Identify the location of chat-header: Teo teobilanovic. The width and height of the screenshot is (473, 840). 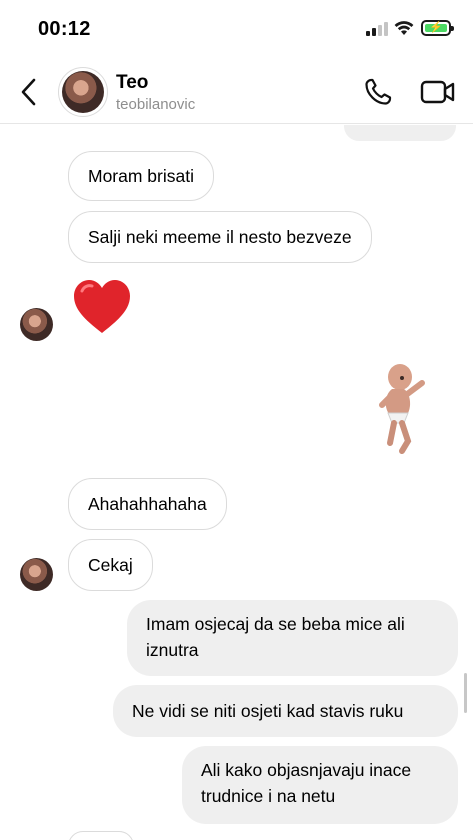
(236, 92).